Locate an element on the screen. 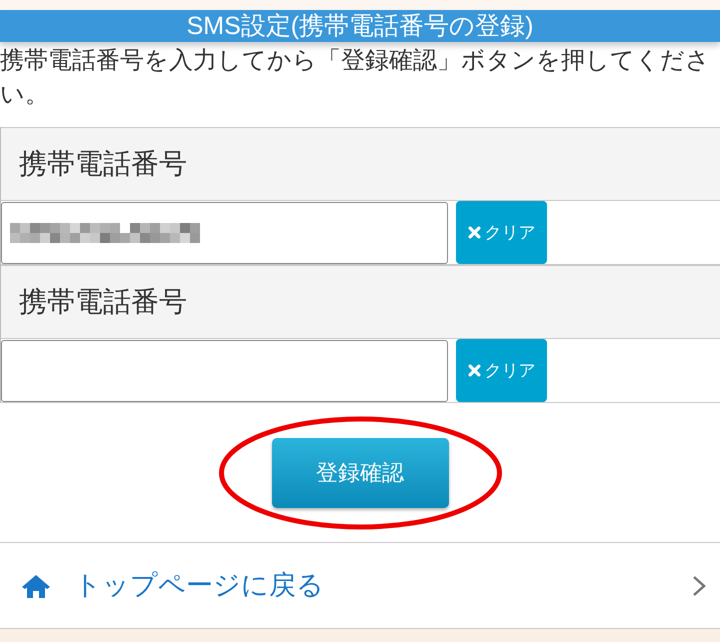 The image size is (720, 642). home-icon is located at coordinates (36, 585).